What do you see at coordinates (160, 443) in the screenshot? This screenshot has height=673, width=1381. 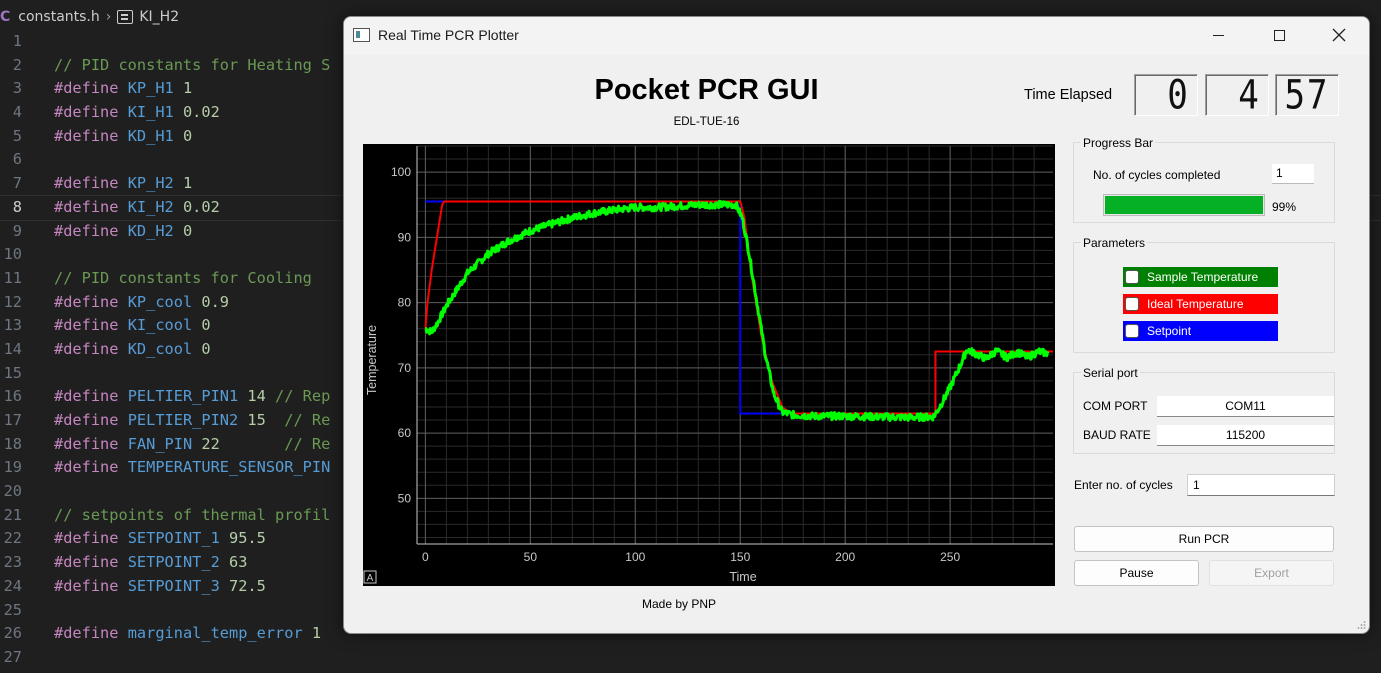 I see `code-token: FAN_PIN` at bounding box center [160, 443].